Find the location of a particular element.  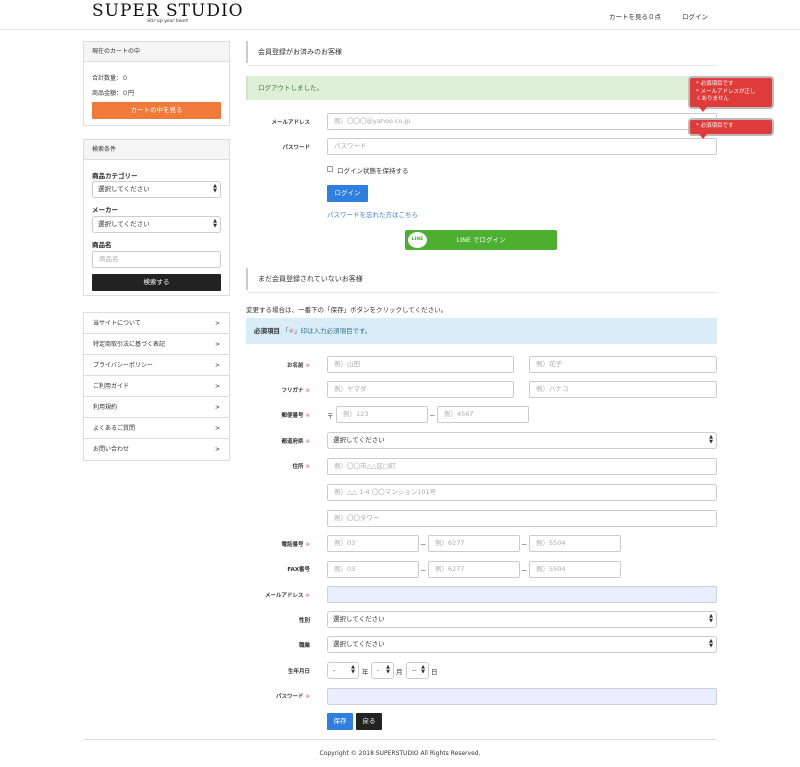

required-bold: 必須項目 is located at coordinates (267, 331).